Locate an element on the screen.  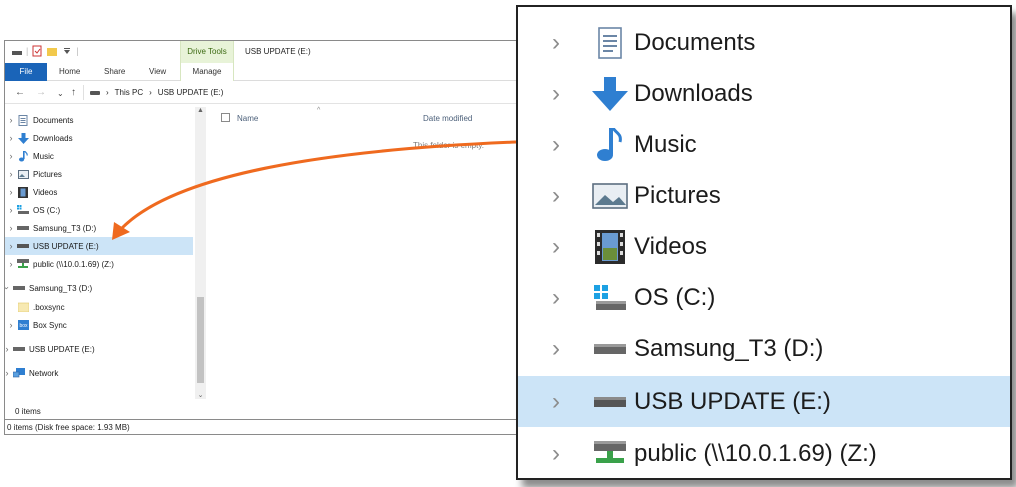
zoom-item-documents: › Documents is located at coordinates (764, 42).